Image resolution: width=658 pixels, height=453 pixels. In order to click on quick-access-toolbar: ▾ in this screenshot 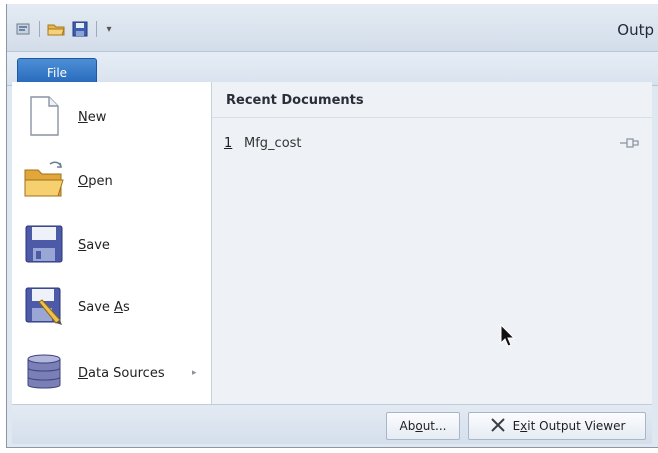, I will do `click(64, 29)`.